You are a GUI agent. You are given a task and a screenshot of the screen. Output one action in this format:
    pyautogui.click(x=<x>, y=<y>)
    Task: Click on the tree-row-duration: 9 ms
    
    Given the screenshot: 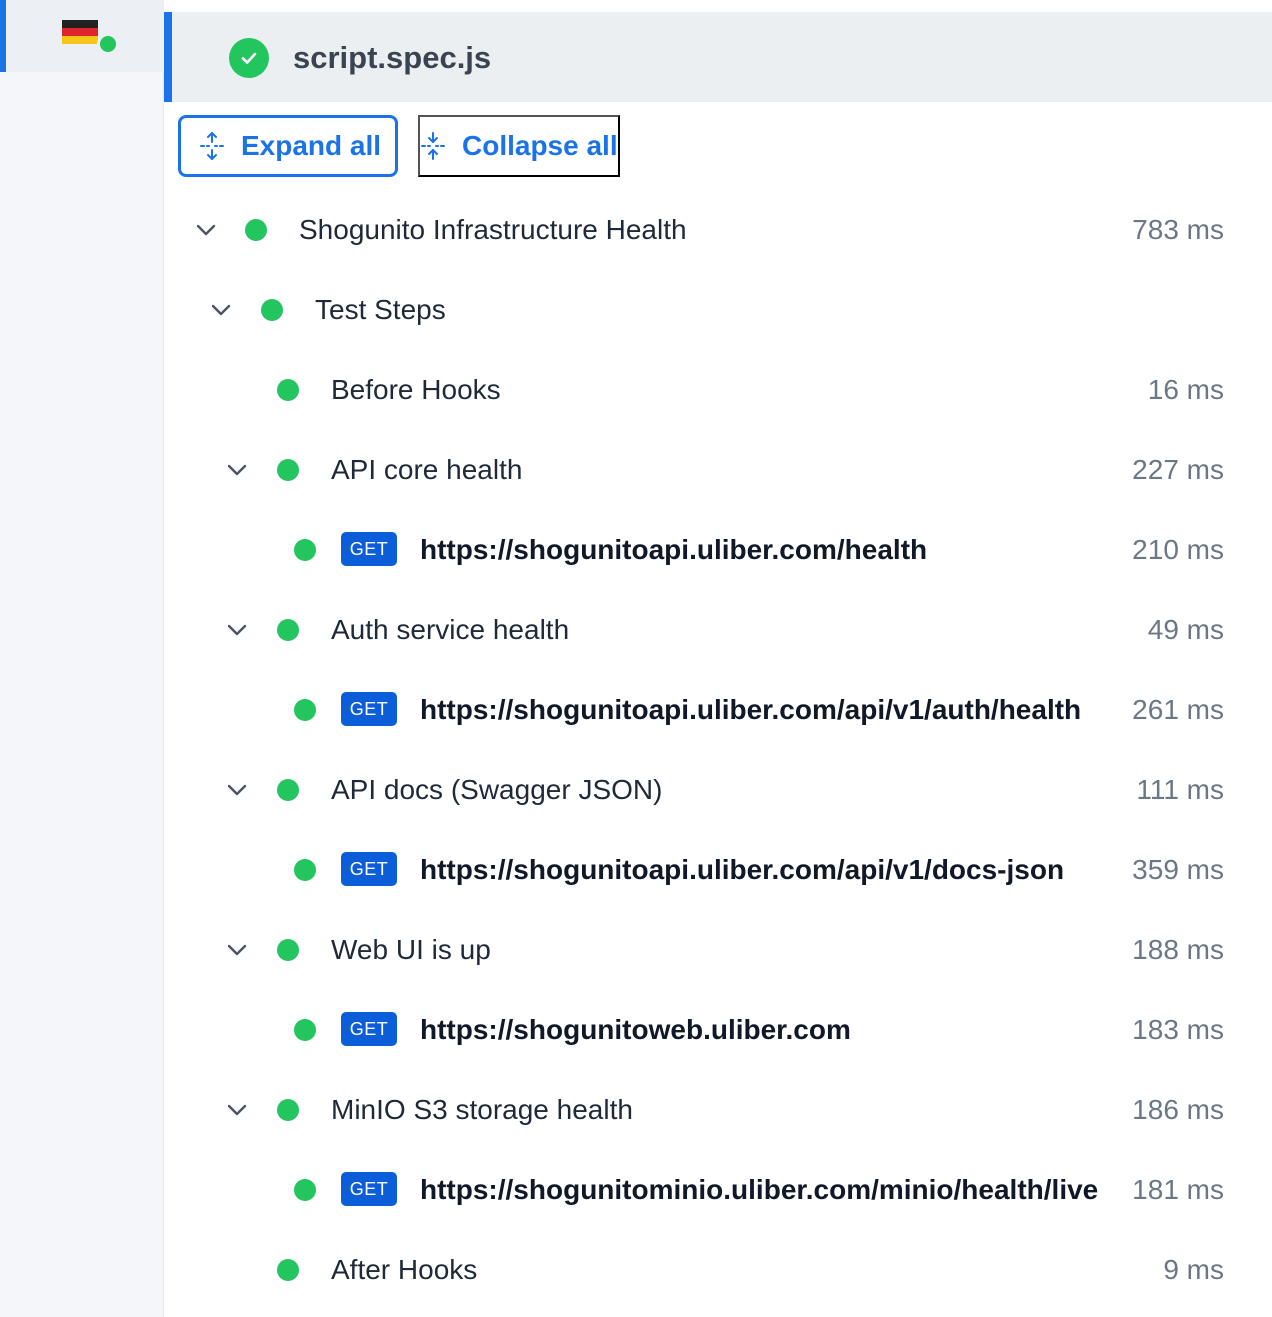 What is the action you would take?
    pyautogui.click(x=1193, y=1269)
    